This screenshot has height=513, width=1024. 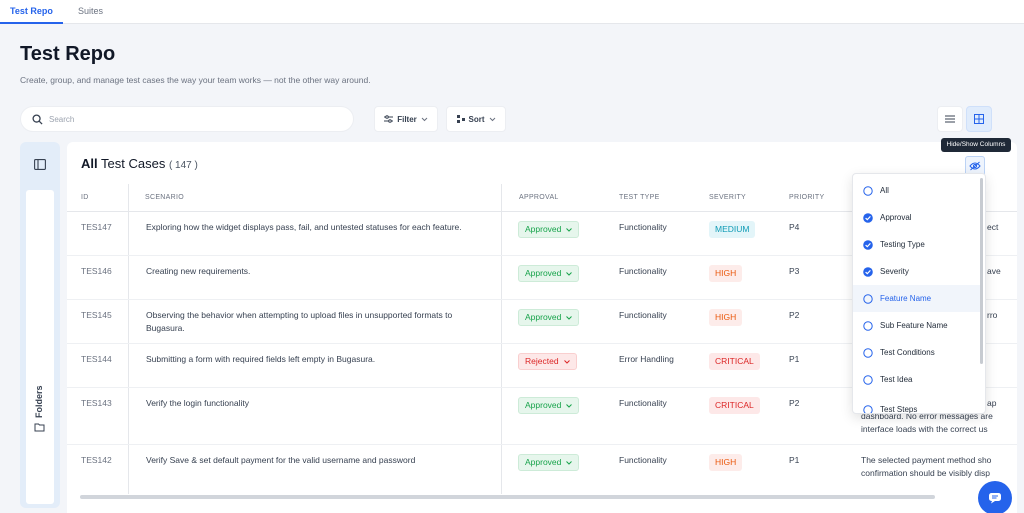 I want to click on list-view-button, so click(x=950, y=119).